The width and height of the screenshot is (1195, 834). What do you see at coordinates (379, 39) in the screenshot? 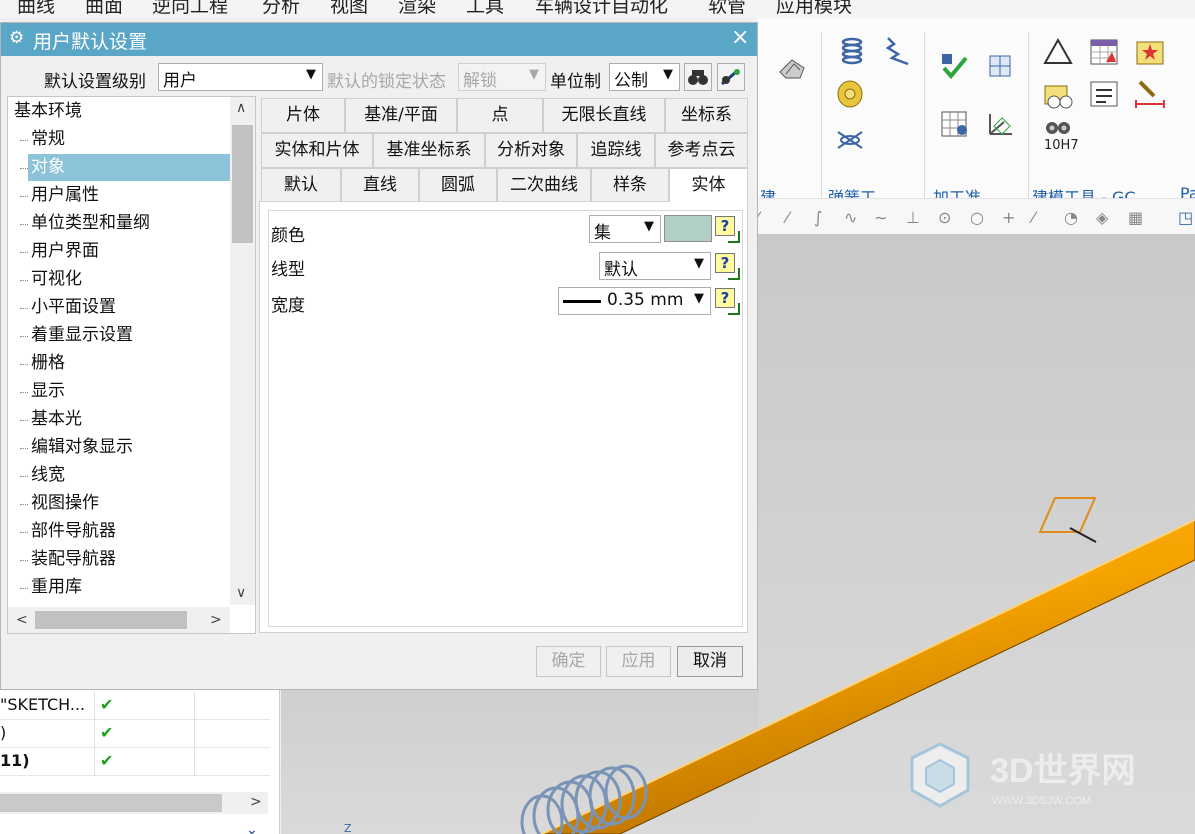
I see `dialog-titlebar: ⚙ 用户默认设置 ×` at bounding box center [379, 39].